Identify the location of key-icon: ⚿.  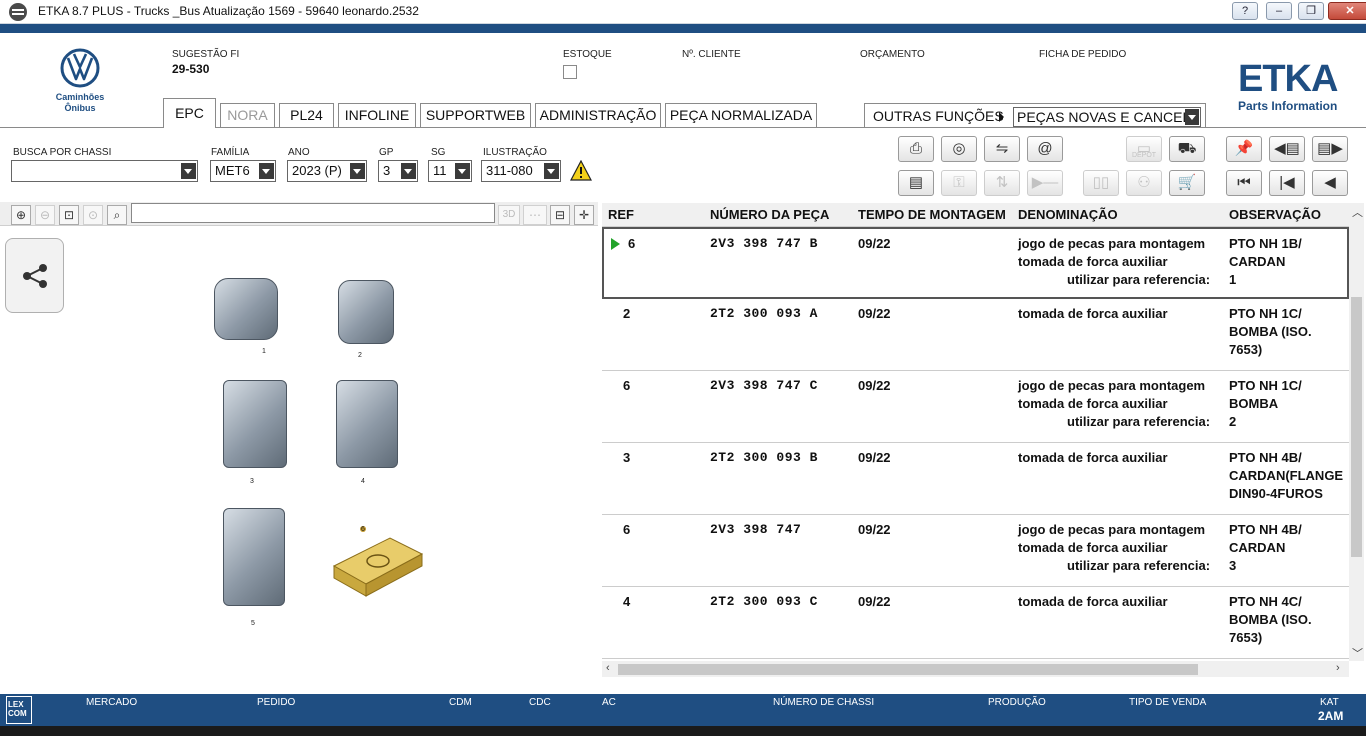
(959, 183).